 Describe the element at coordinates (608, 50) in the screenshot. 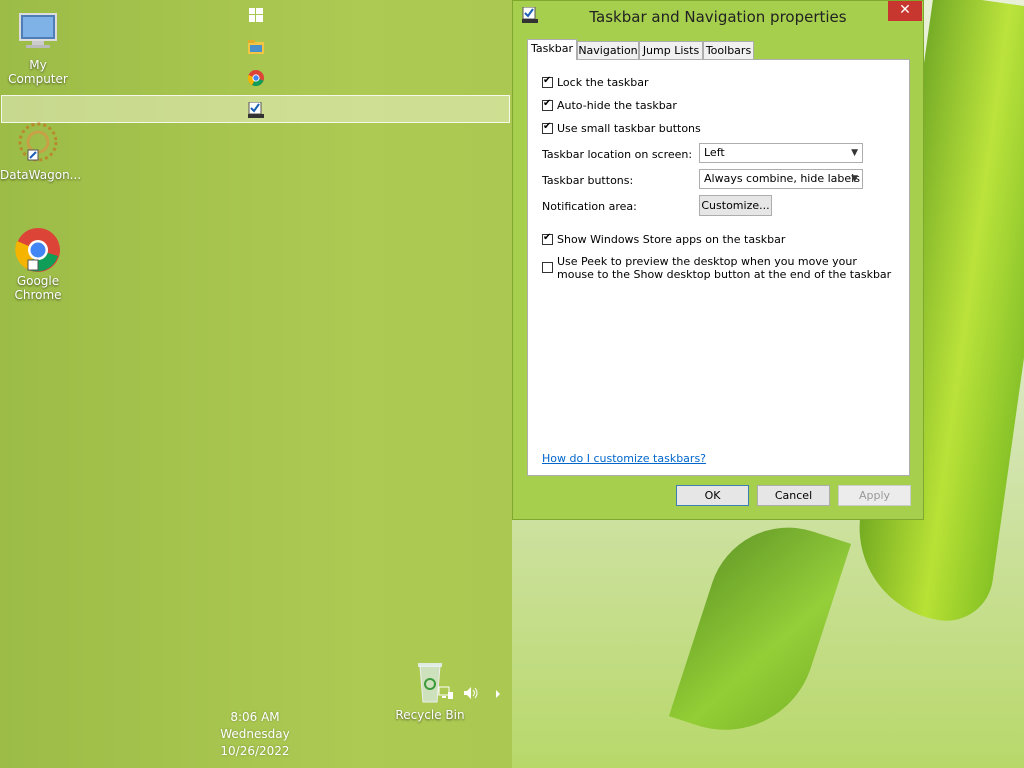

I see `tab-navigation: Navigation` at that location.